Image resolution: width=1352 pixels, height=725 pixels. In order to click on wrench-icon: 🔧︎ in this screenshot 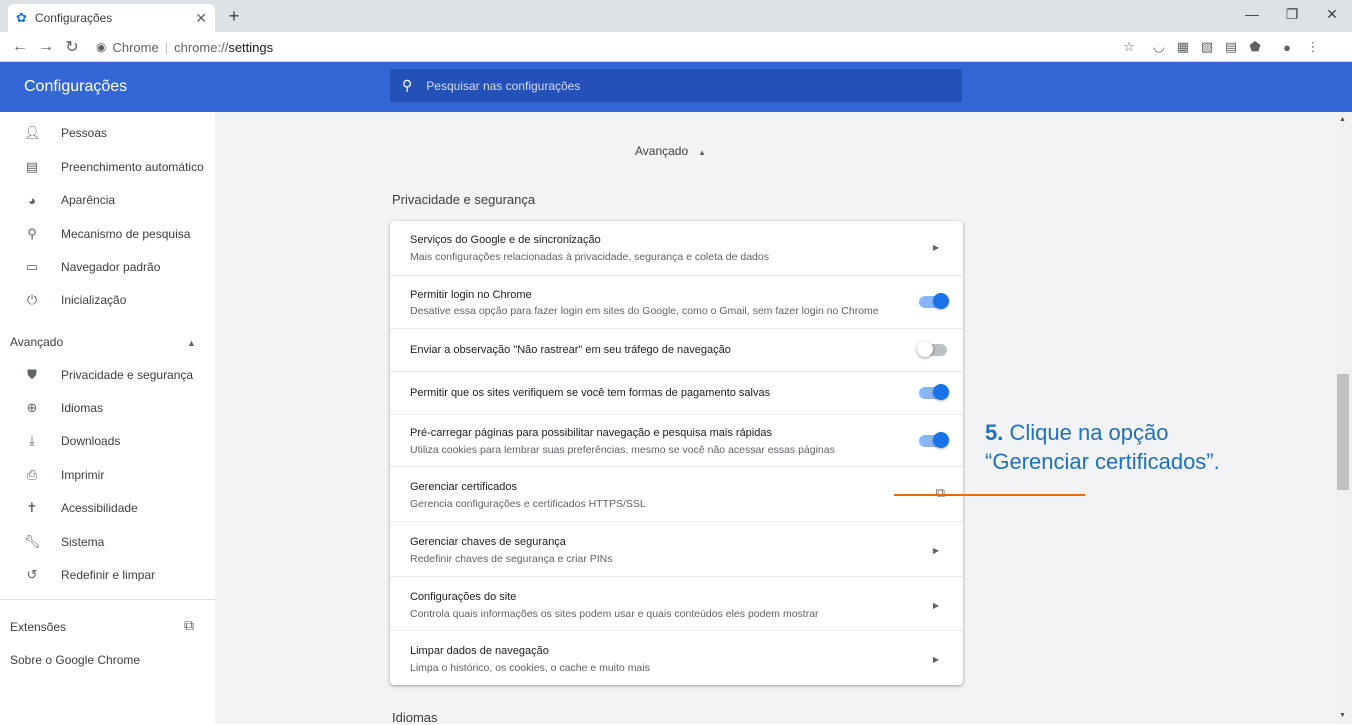, I will do `click(32, 541)`.